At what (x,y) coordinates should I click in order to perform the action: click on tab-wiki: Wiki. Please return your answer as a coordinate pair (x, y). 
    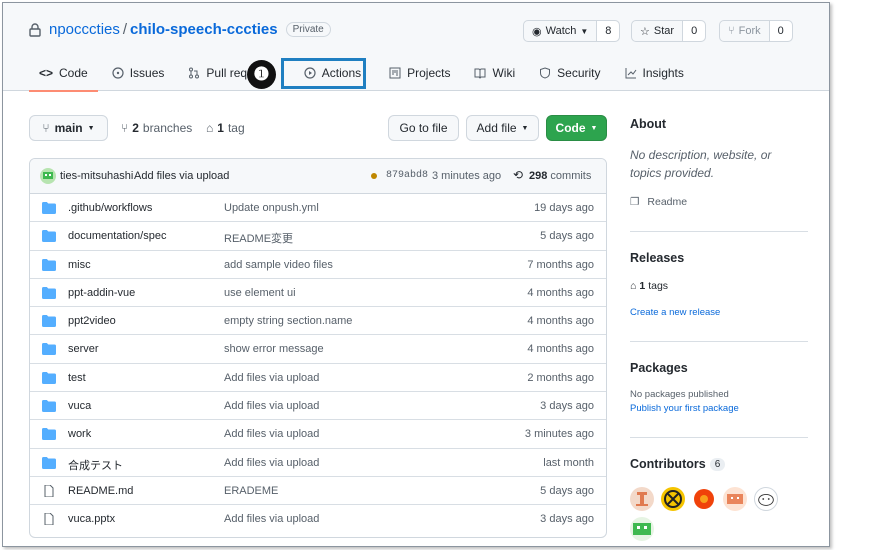
    Looking at the image, I should click on (494, 73).